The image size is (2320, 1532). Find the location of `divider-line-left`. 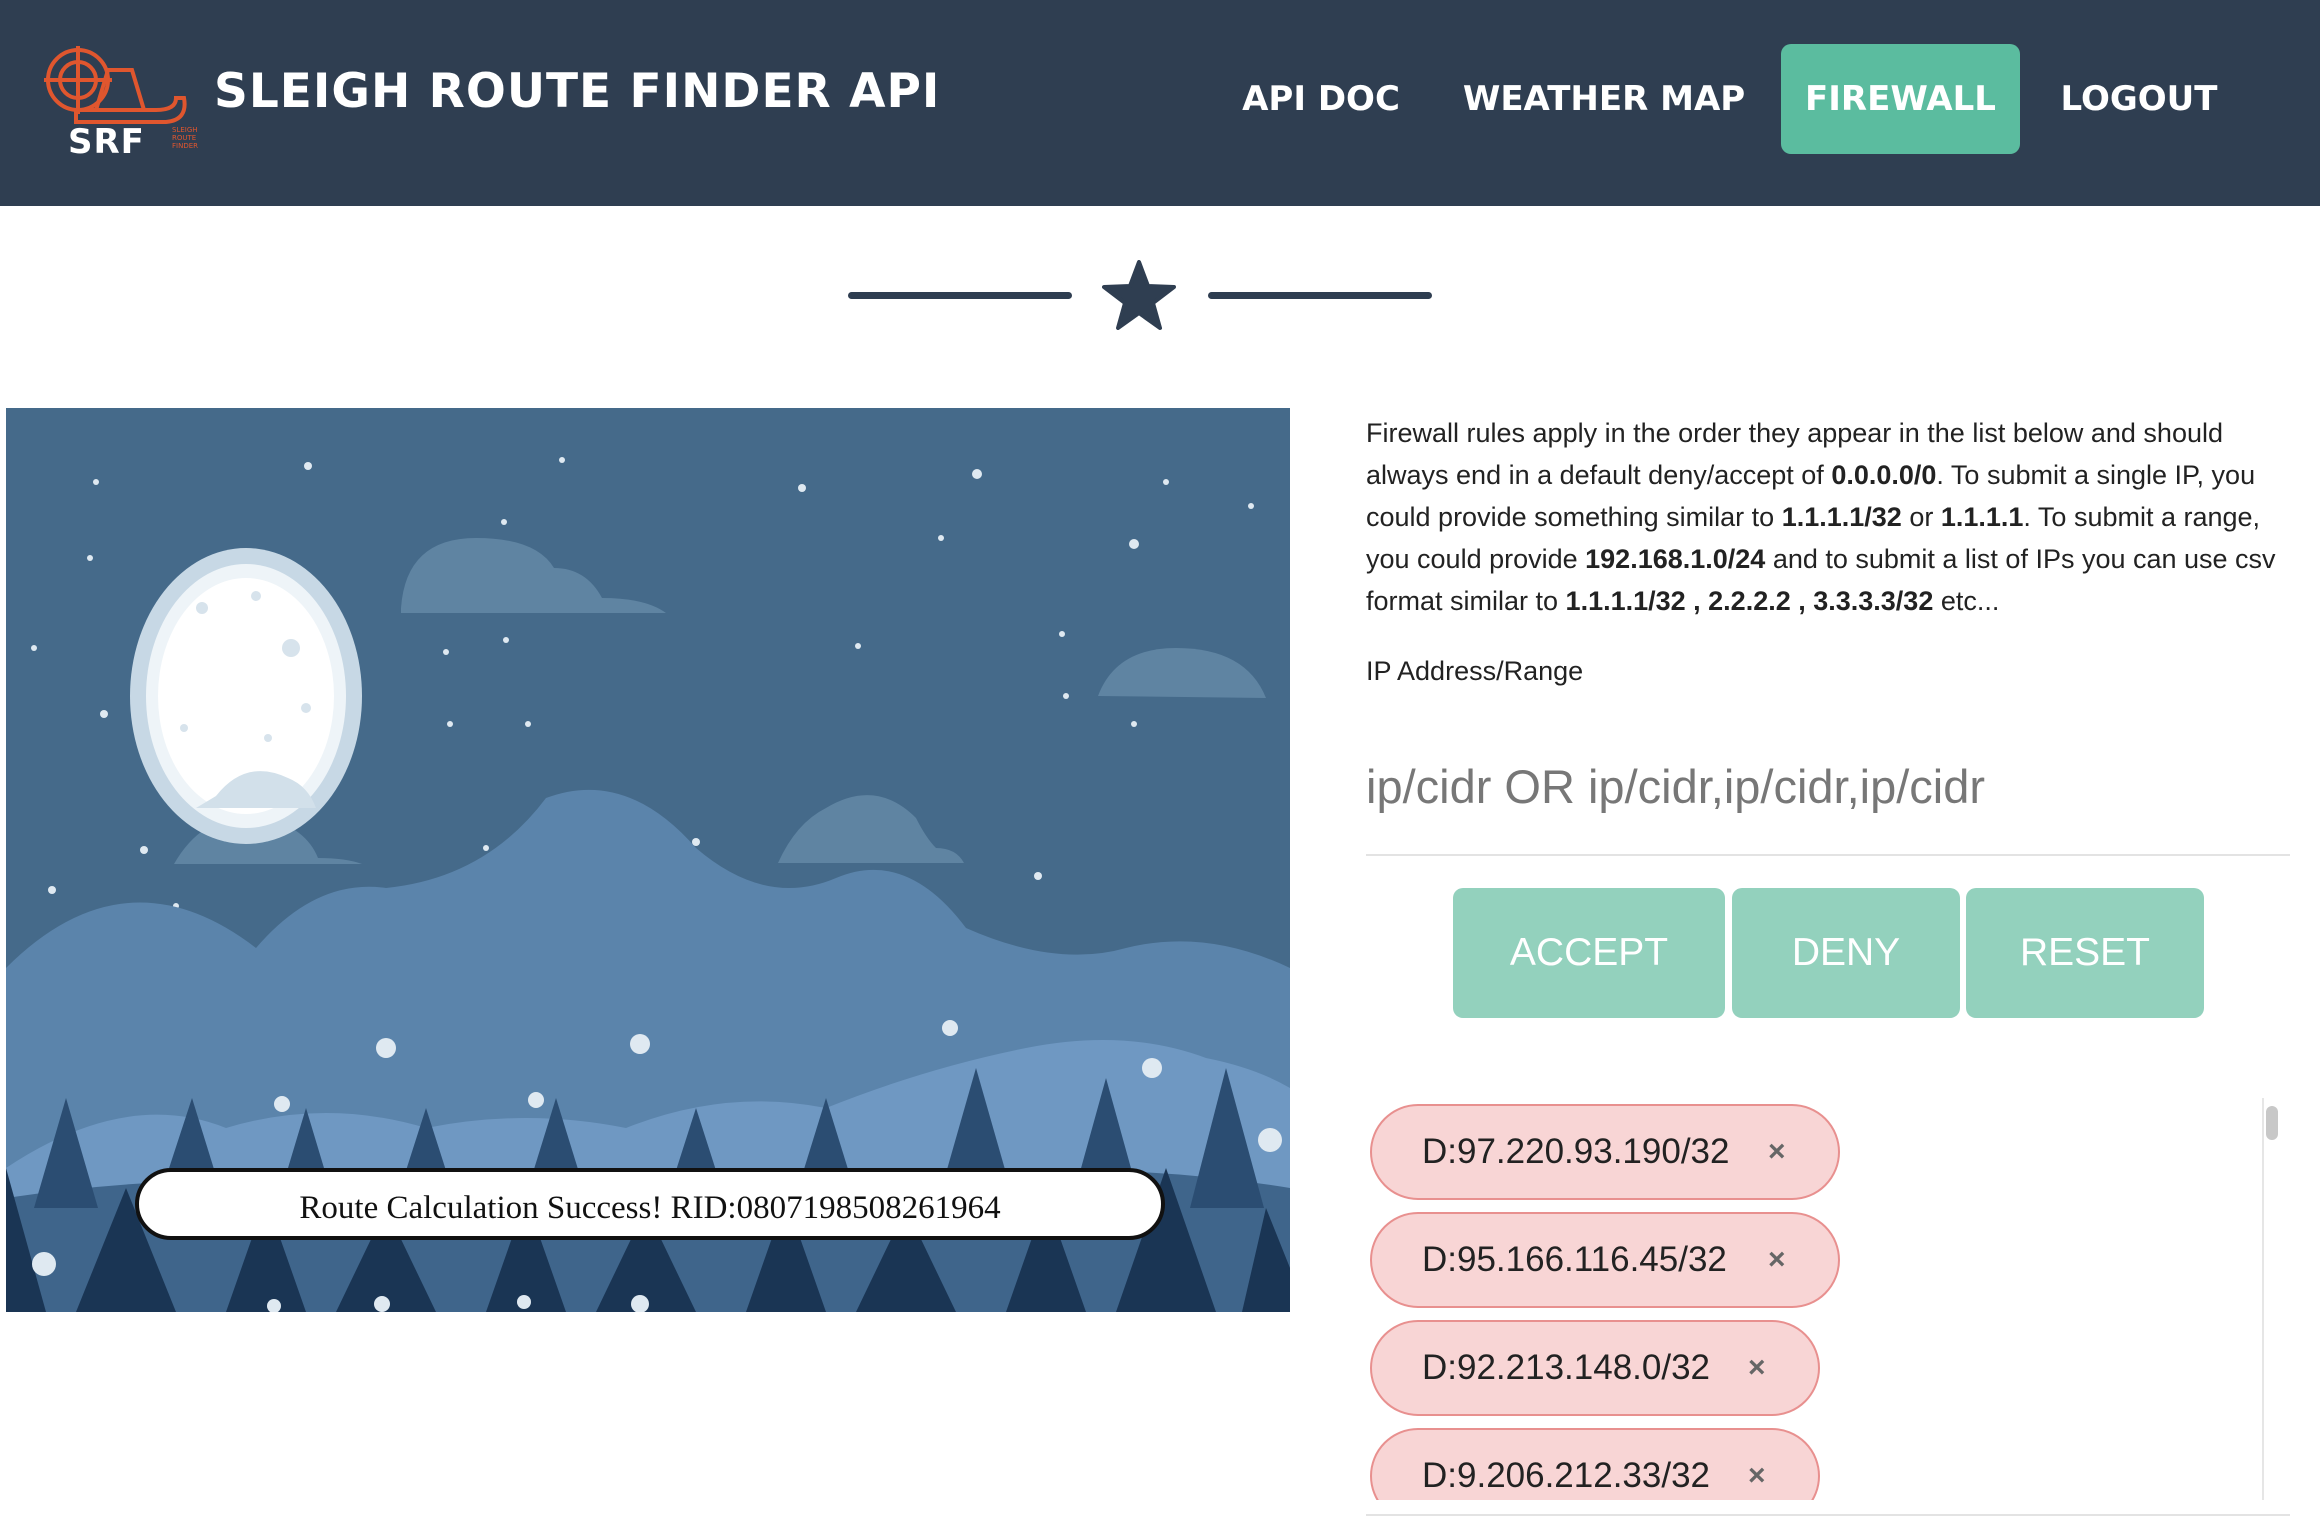

divider-line-left is located at coordinates (960, 295).